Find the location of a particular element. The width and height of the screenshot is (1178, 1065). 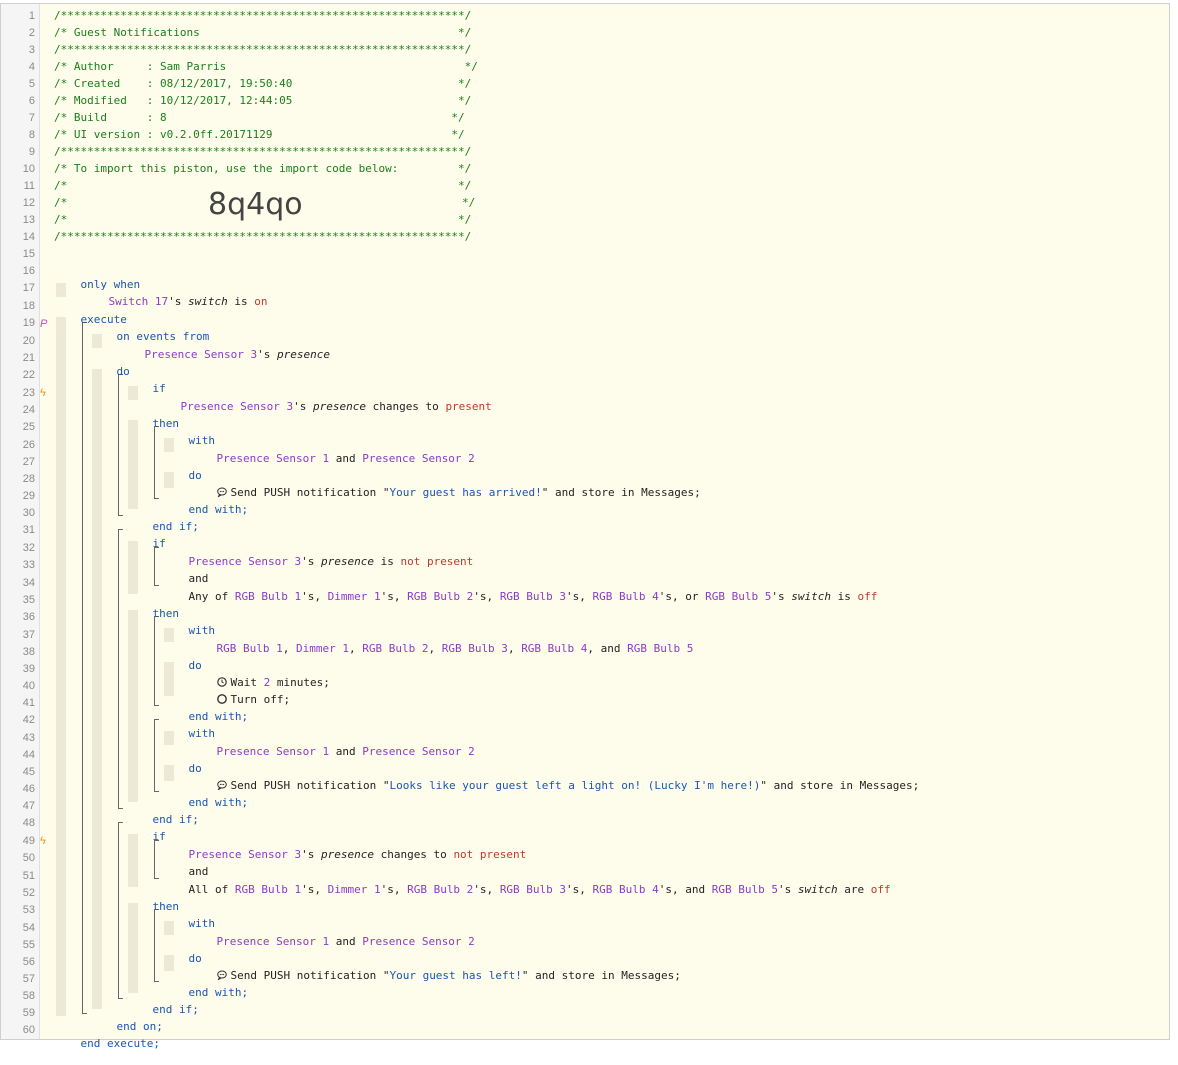

on-events-bracket is located at coordinates (84, 668).